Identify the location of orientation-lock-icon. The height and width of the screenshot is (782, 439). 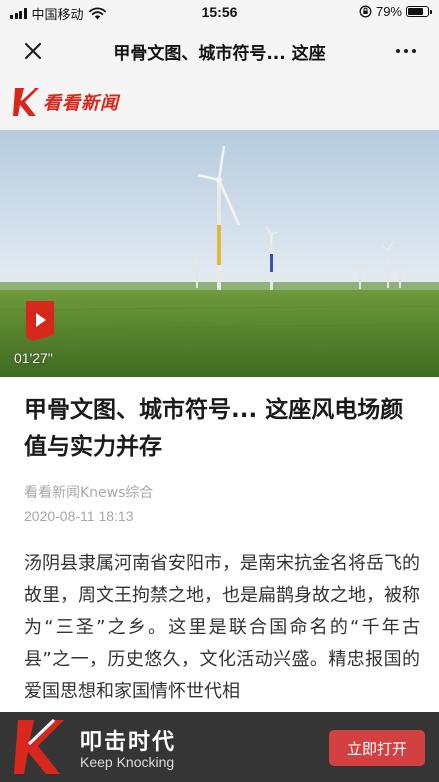
(365, 11).